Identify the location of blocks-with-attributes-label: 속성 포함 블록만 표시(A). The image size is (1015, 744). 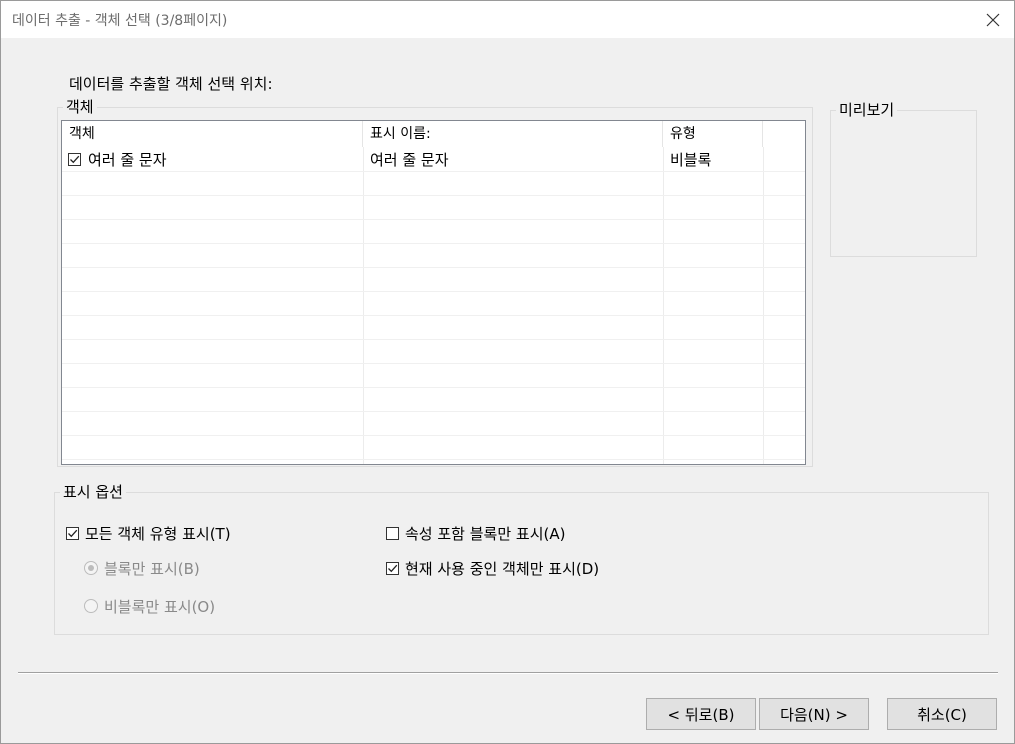
(485, 534).